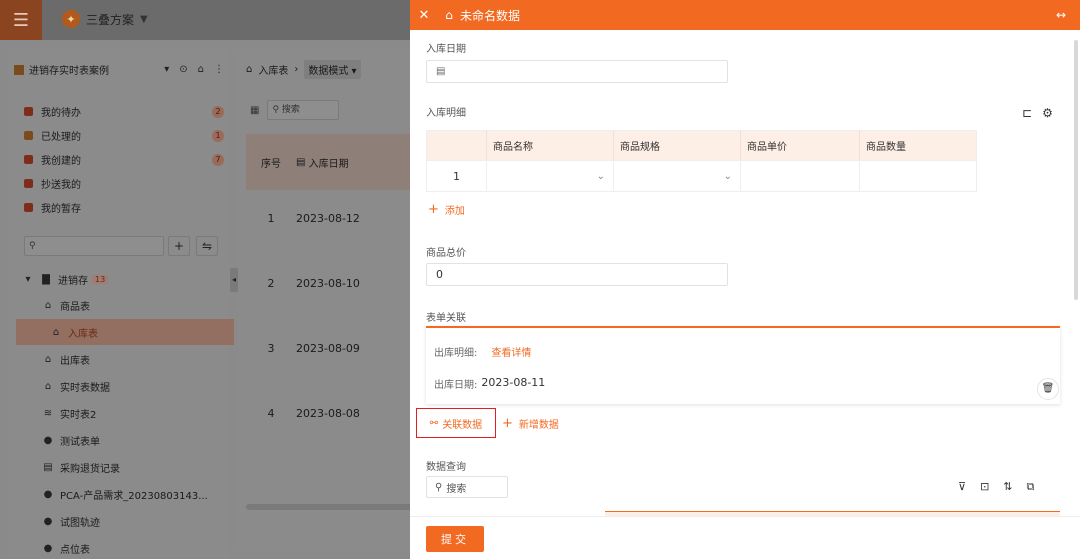 This screenshot has width=1080, height=559. Describe the element at coordinates (179, 246) in the screenshot. I see `add-button: +` at that location.